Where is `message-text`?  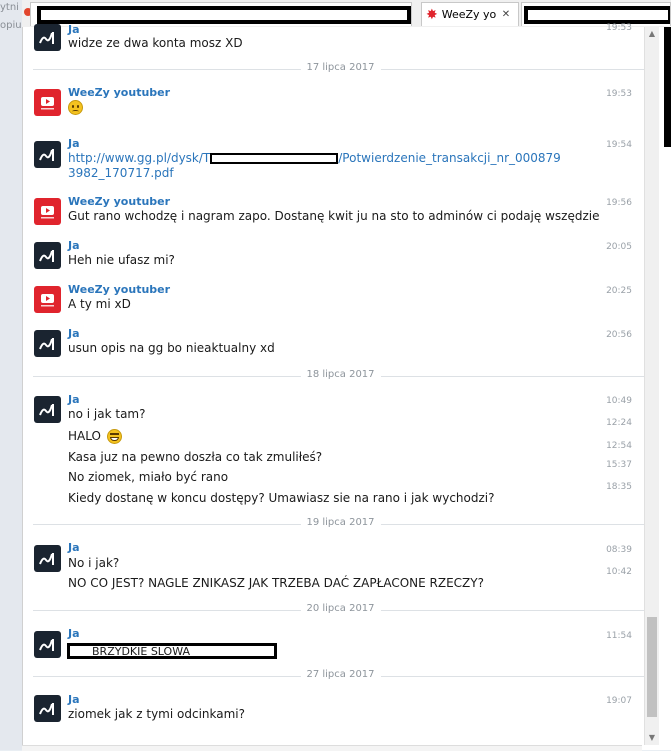 message-text is located at coordinates (75, 107).